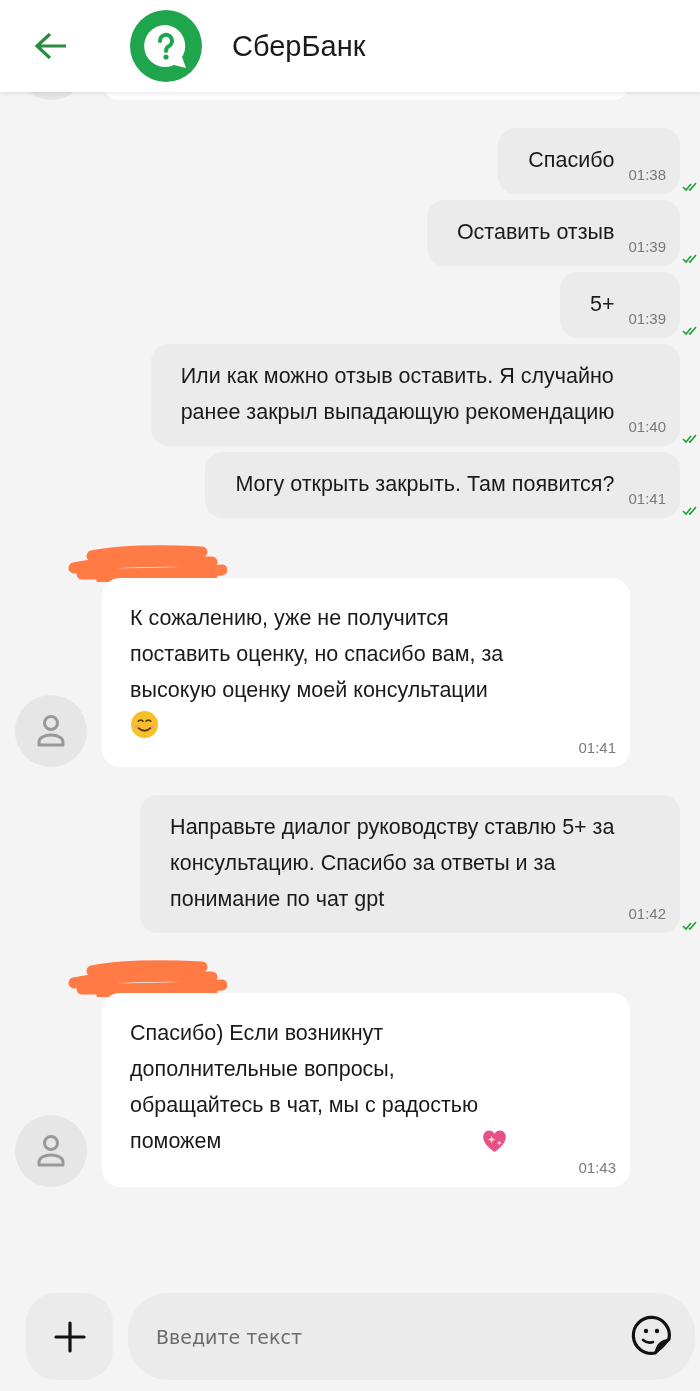 This screenshot has width=700, height=1391. I want to click on message-text: К сожалению, уже не получится поставить оценку, но спасибо вам, за высокую оценку моей консультации, so click(317, 654).